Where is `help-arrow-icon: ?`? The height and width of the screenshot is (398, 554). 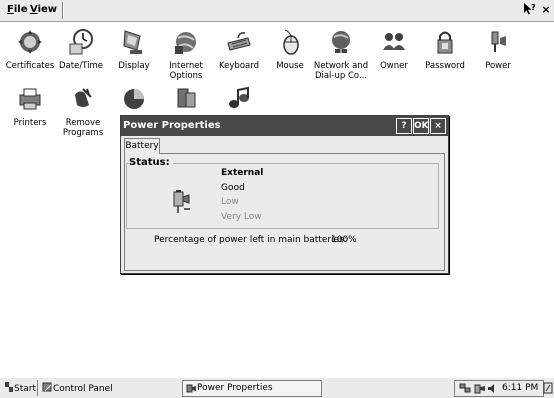
help-arrow-icon: ? is located at coordinates (530, 9).